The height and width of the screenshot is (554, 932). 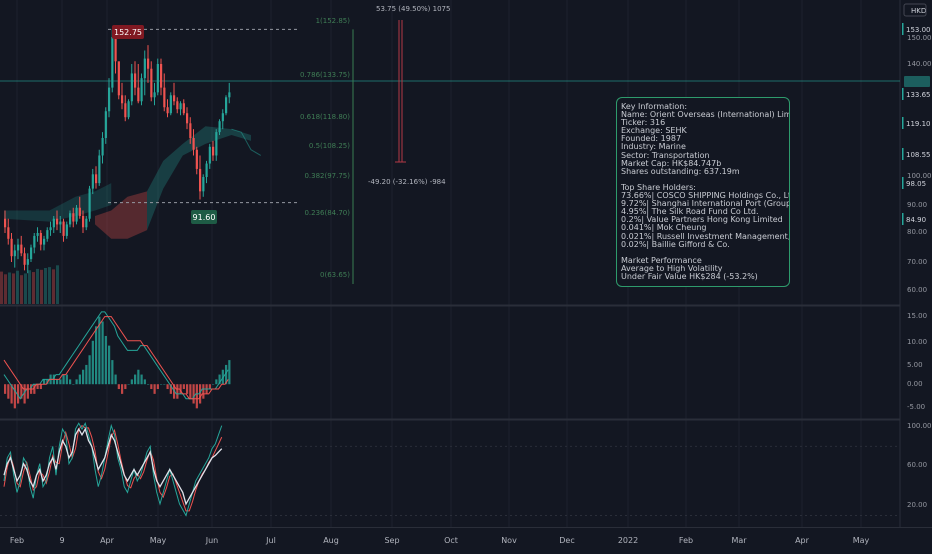 I want to click on macd-tick-label: -5.00, so click(x=916, y=407).